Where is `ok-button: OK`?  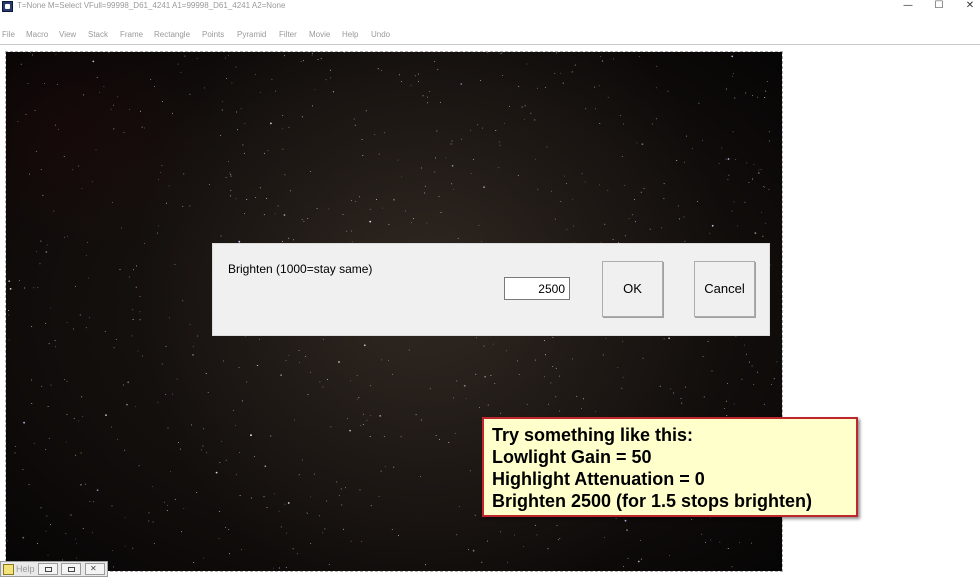 ok-button: OK is located at coordinates (632, 289).